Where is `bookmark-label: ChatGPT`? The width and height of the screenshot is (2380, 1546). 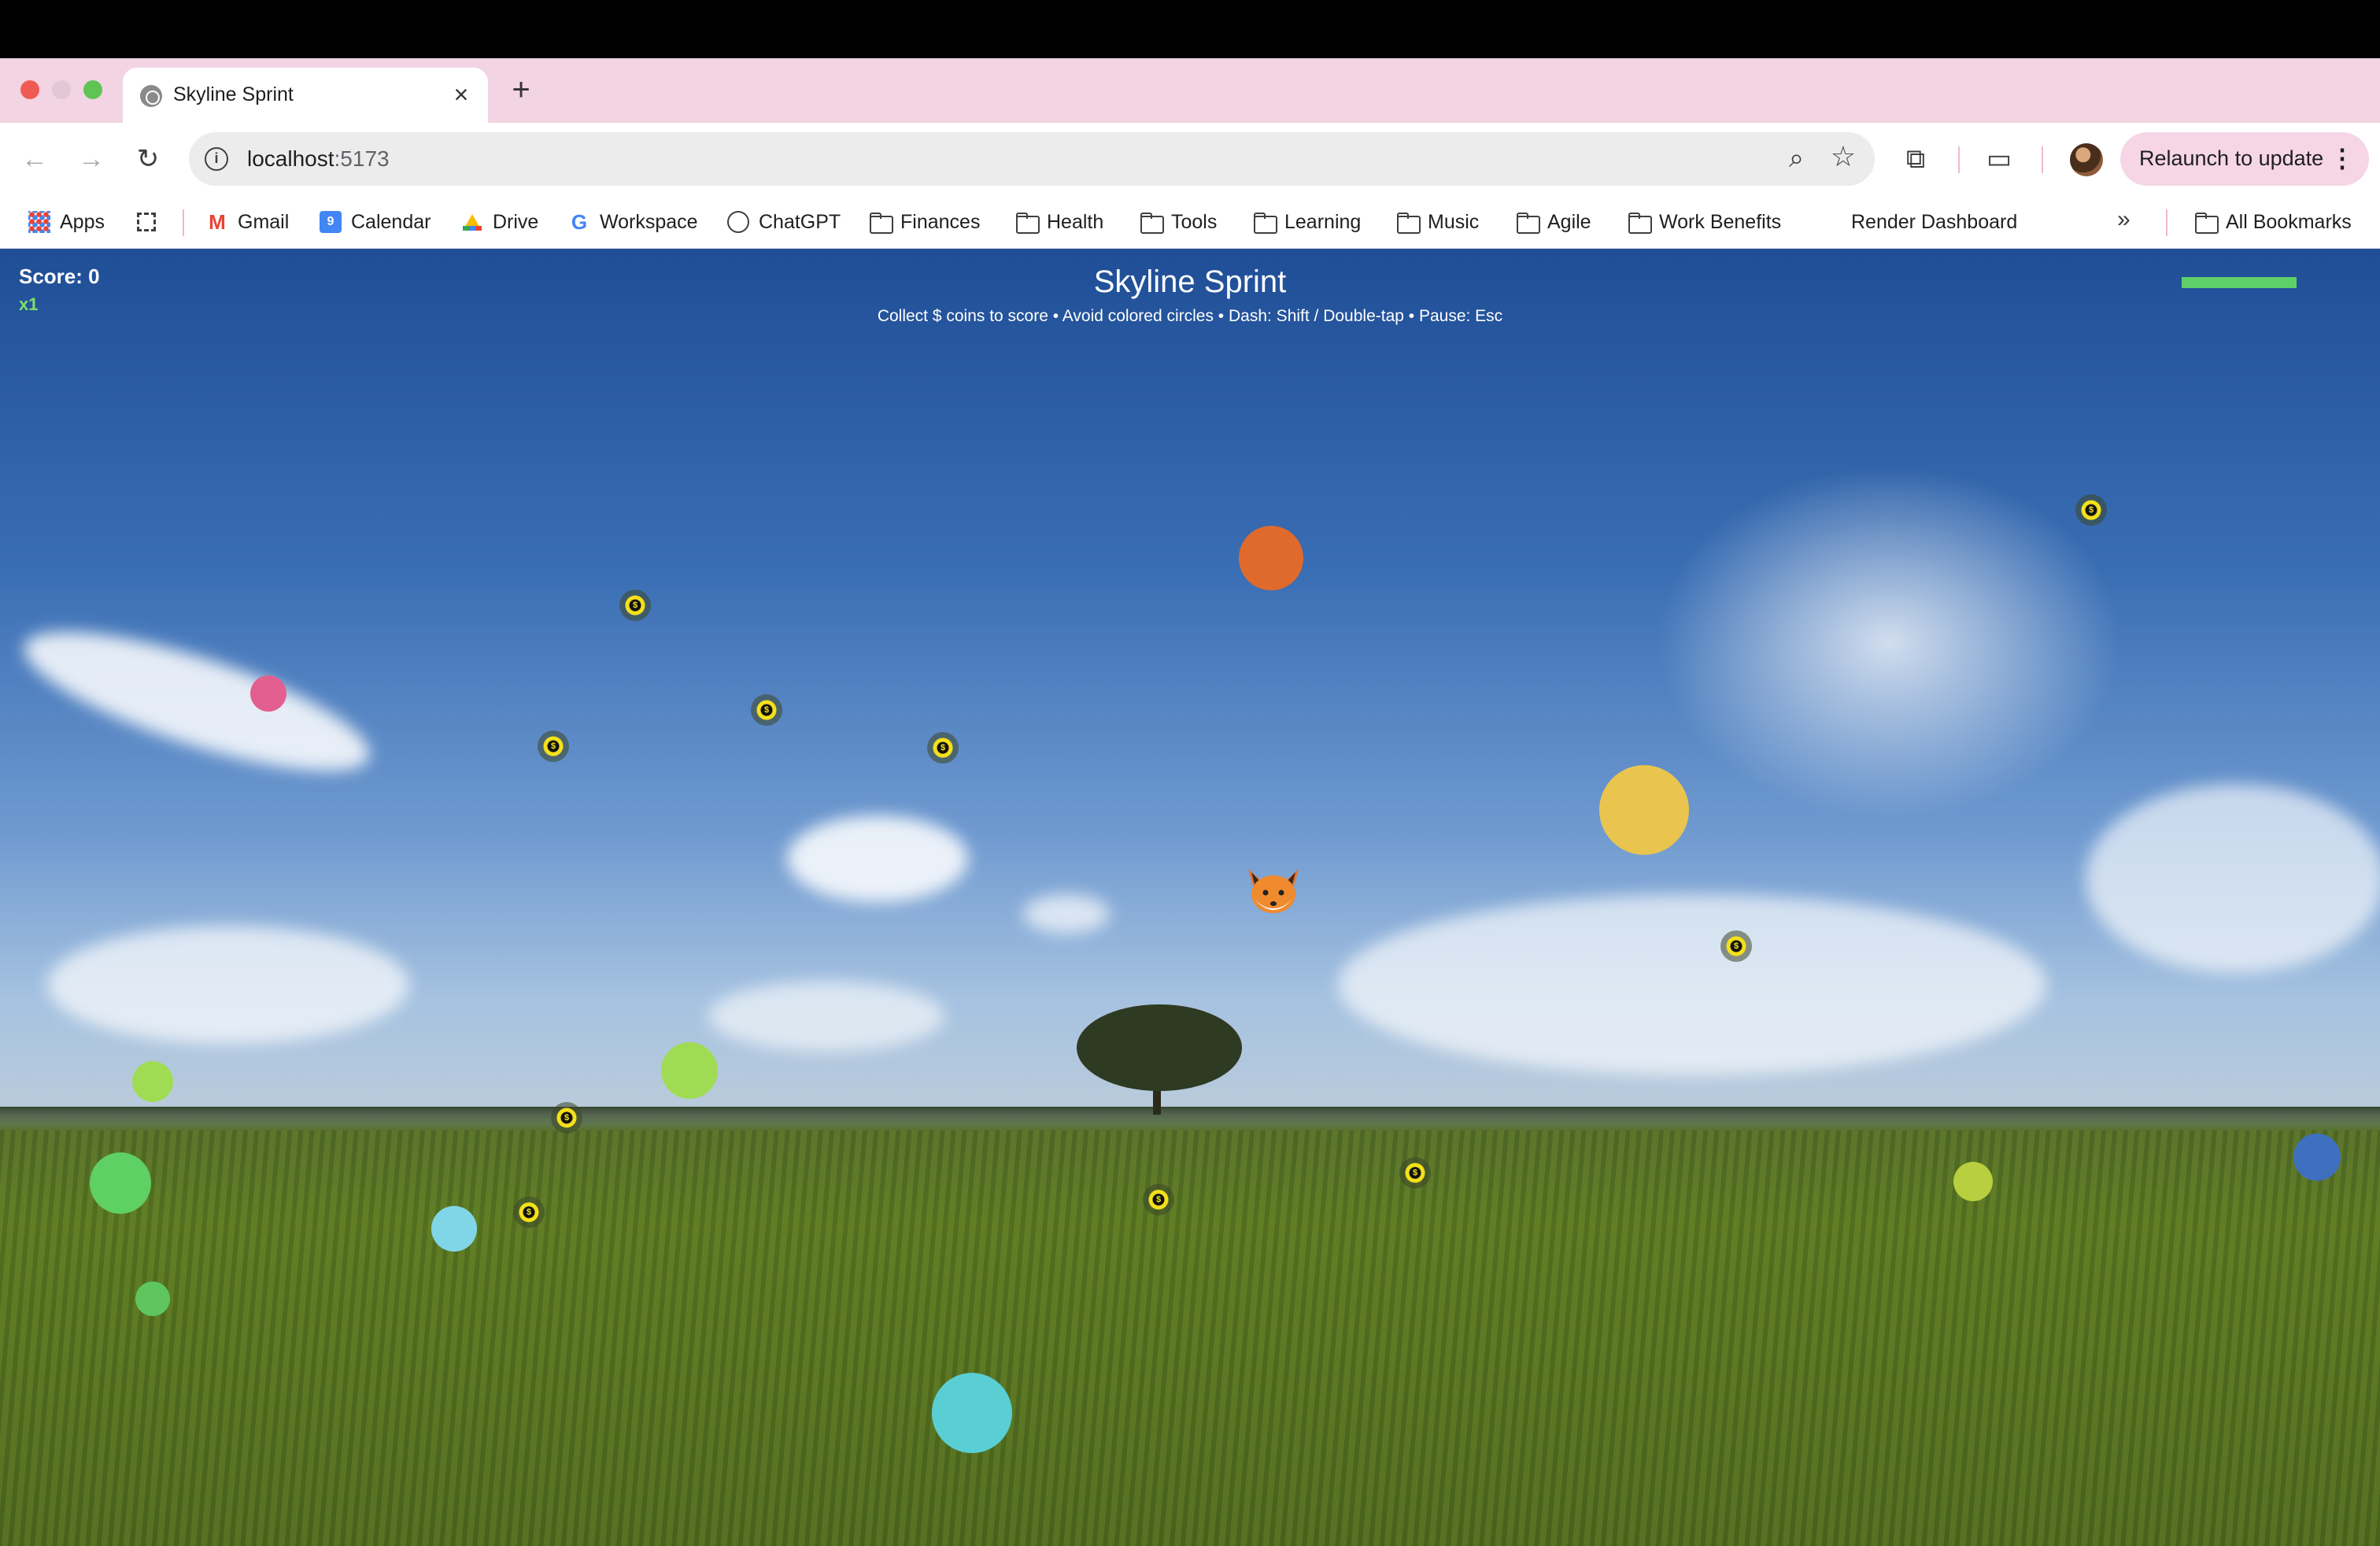 bookmark-label: ChatGPT is located at coordinates (800, 221).